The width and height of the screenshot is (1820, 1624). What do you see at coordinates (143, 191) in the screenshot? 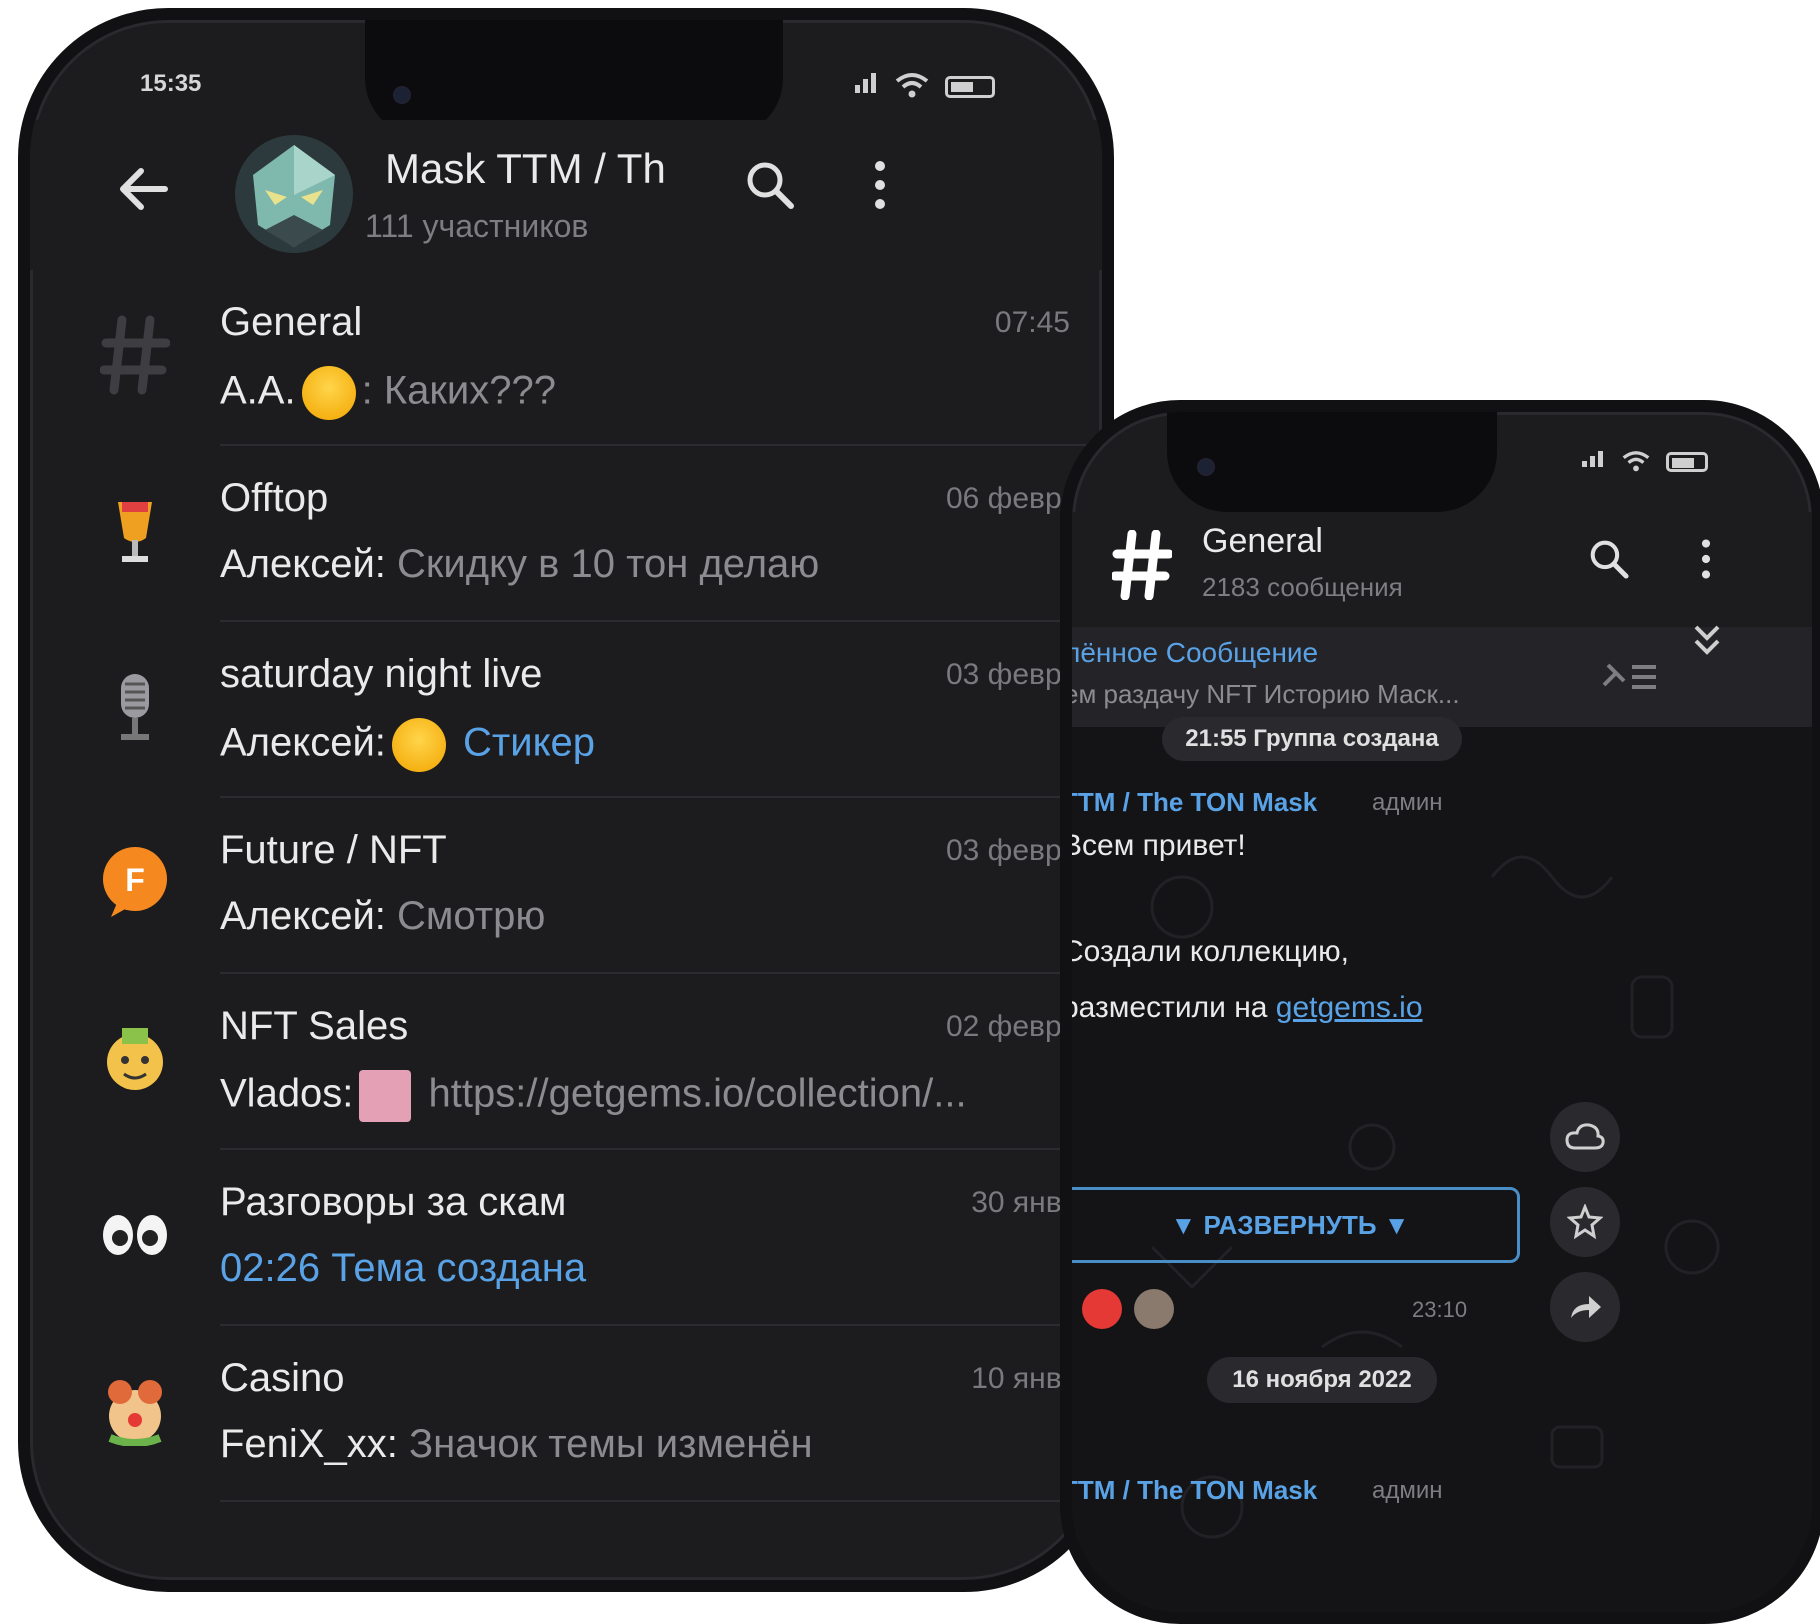
I see `back-arrow-icon` at bounding box center [143, 191].